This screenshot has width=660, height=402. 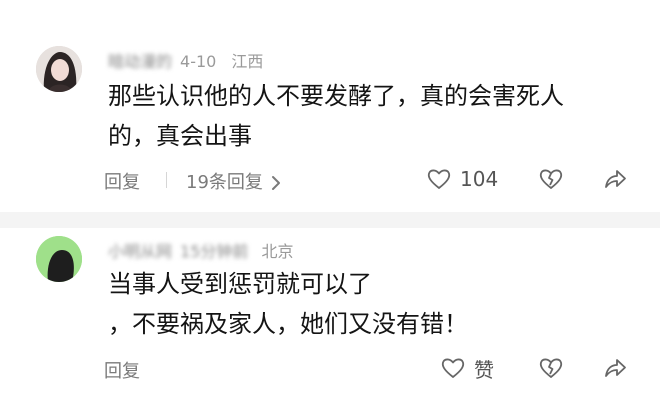 What do you see at coordinates (224, 182) in the screenshot?
I see `replies-count: 19条回复` at bounding box center [224, 182].